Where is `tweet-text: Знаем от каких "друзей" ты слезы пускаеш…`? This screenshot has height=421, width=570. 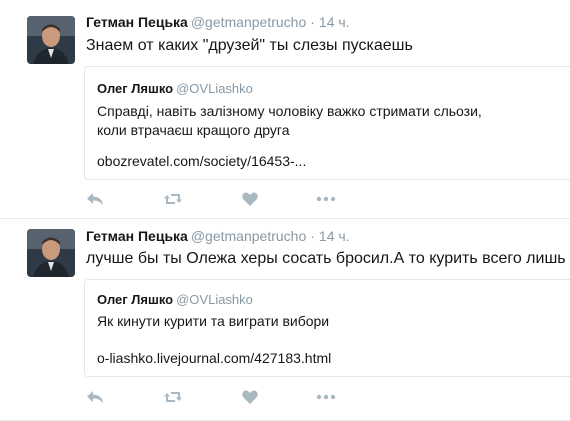 tweet-text: Знаем от каких "друзей" ты слезы пускаеш… is located at coordinates (249, 45).